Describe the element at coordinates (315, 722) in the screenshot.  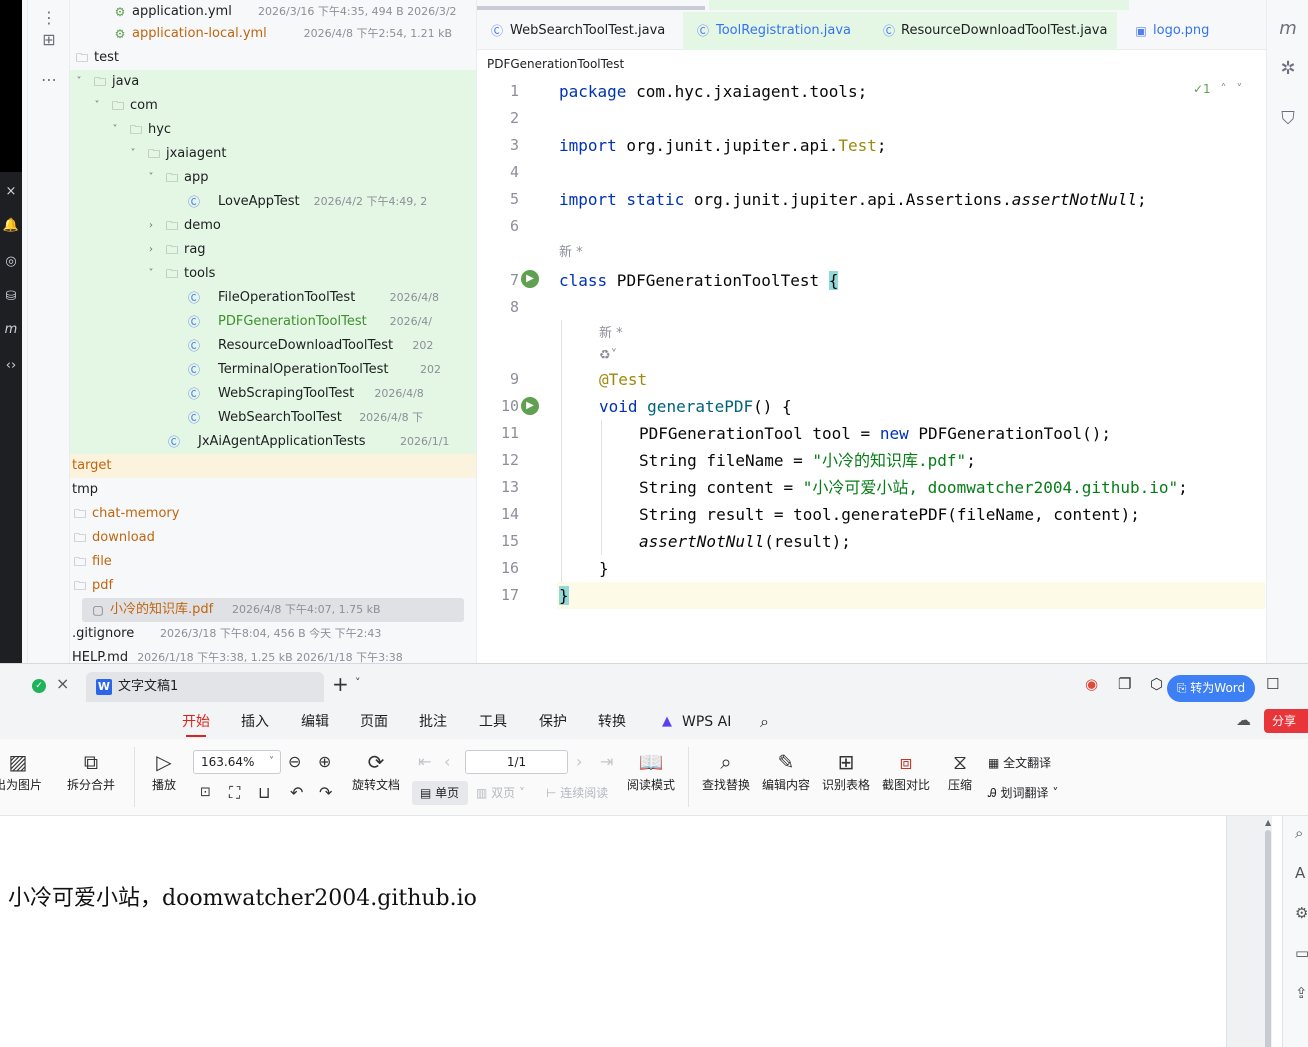
I see `menu-edit: 编辑` at that location.